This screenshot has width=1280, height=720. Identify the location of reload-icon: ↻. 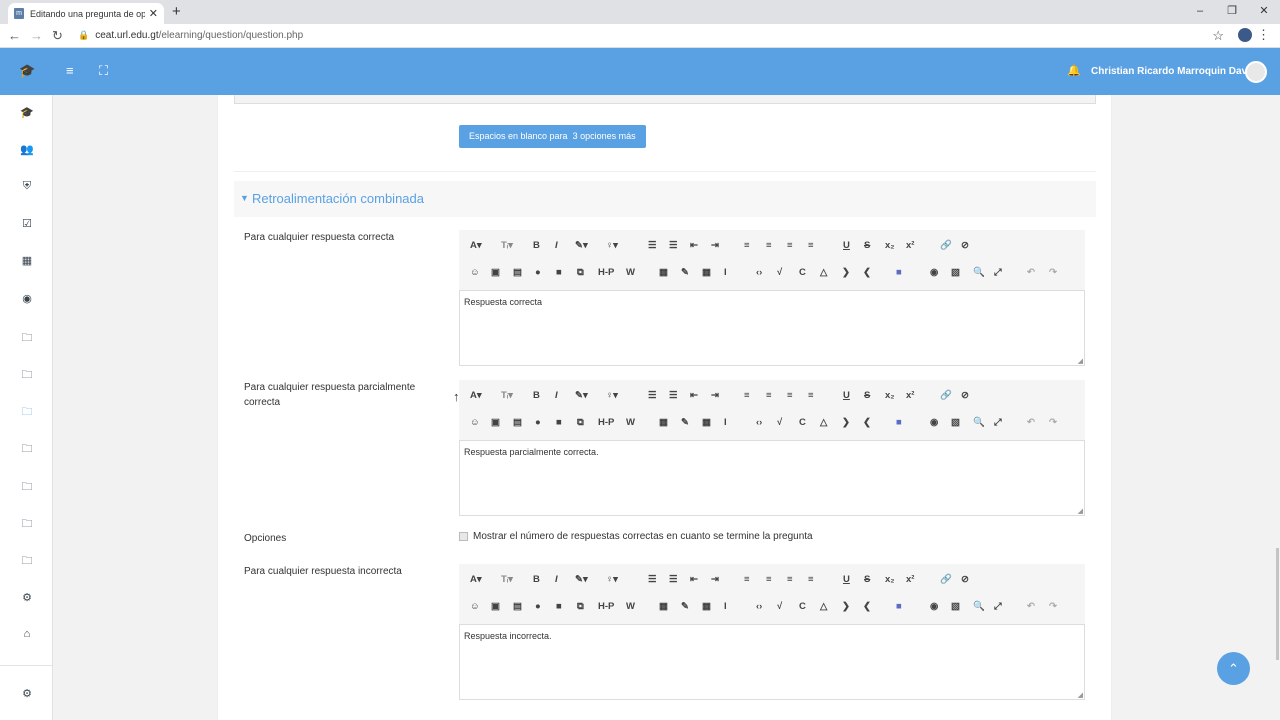
(57, 36).